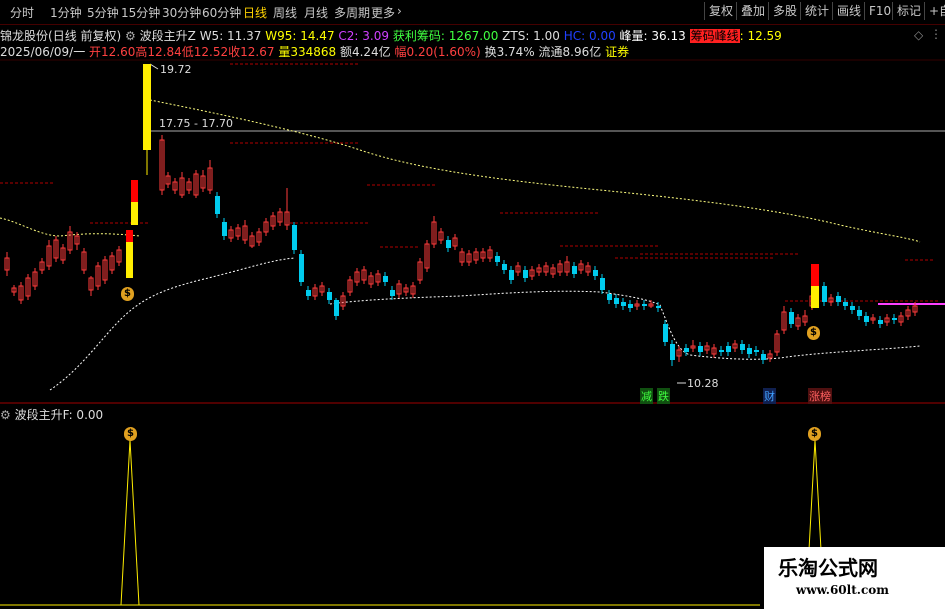 Image resolution: width=945 pixels, height=609 pixels. What do you see at coordinates (154, 66) in the screenshot?
I see `high-pointer` at bounding box center [154, 66].